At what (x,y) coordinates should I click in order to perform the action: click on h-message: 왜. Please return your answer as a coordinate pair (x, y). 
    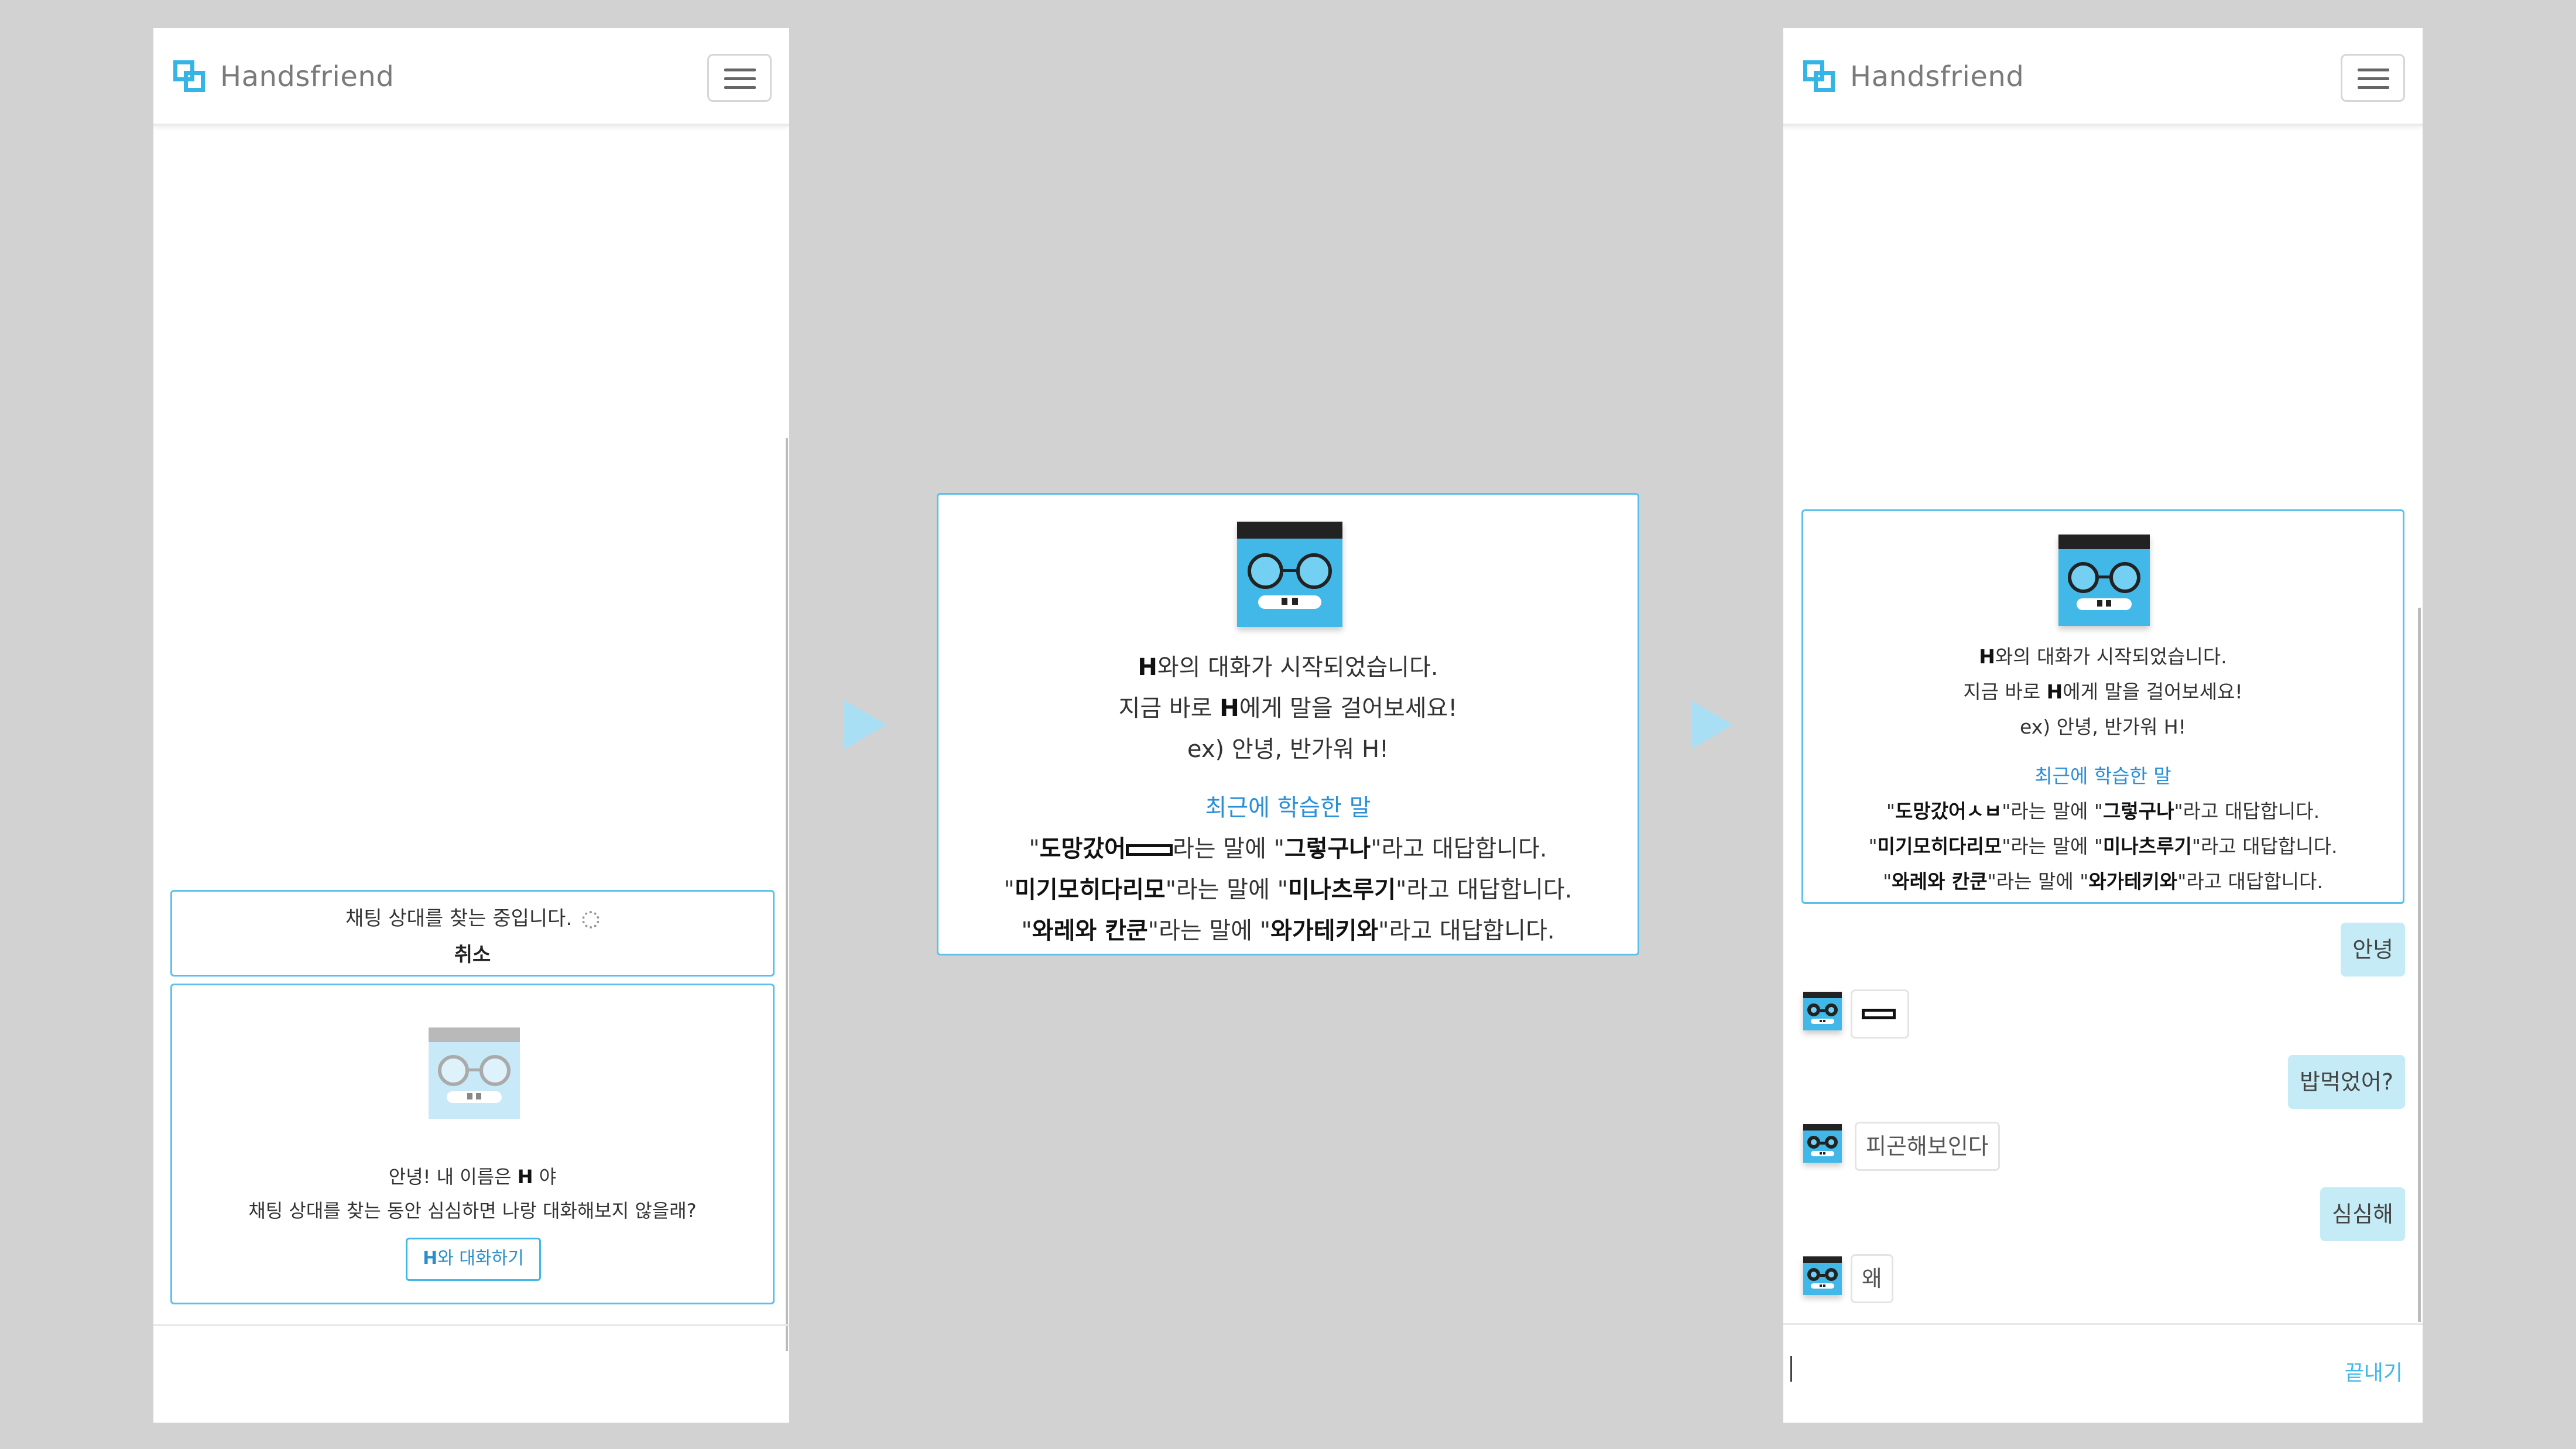
    Looking at the image, I should click on (1872, 1278).